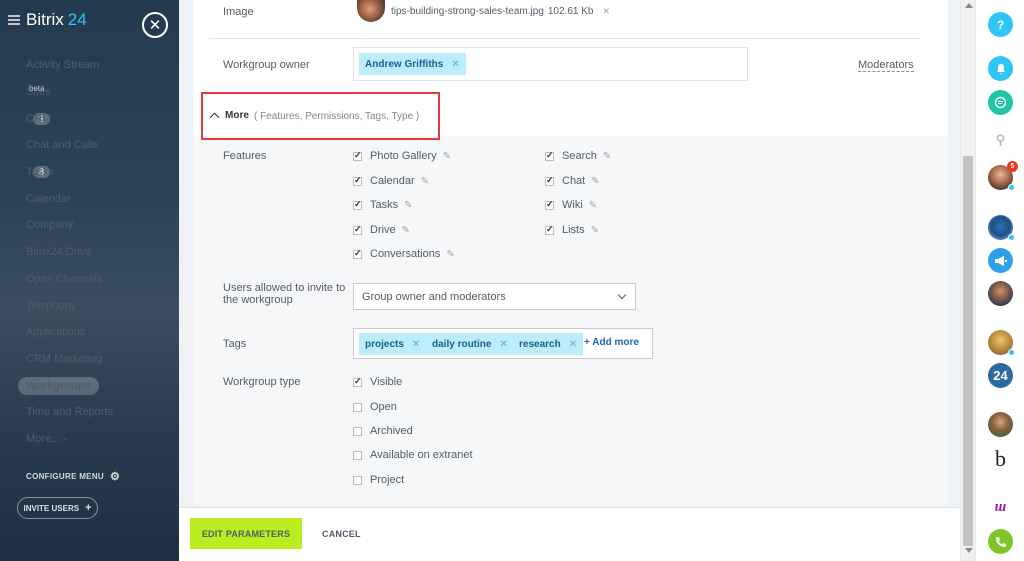 The width and height of the screenshot is (1024, 561). What do you see at coordinates (89, 198) in the screenshot?
I see `menu-item-calendar: Calendar` at bounding box center [89, 198].